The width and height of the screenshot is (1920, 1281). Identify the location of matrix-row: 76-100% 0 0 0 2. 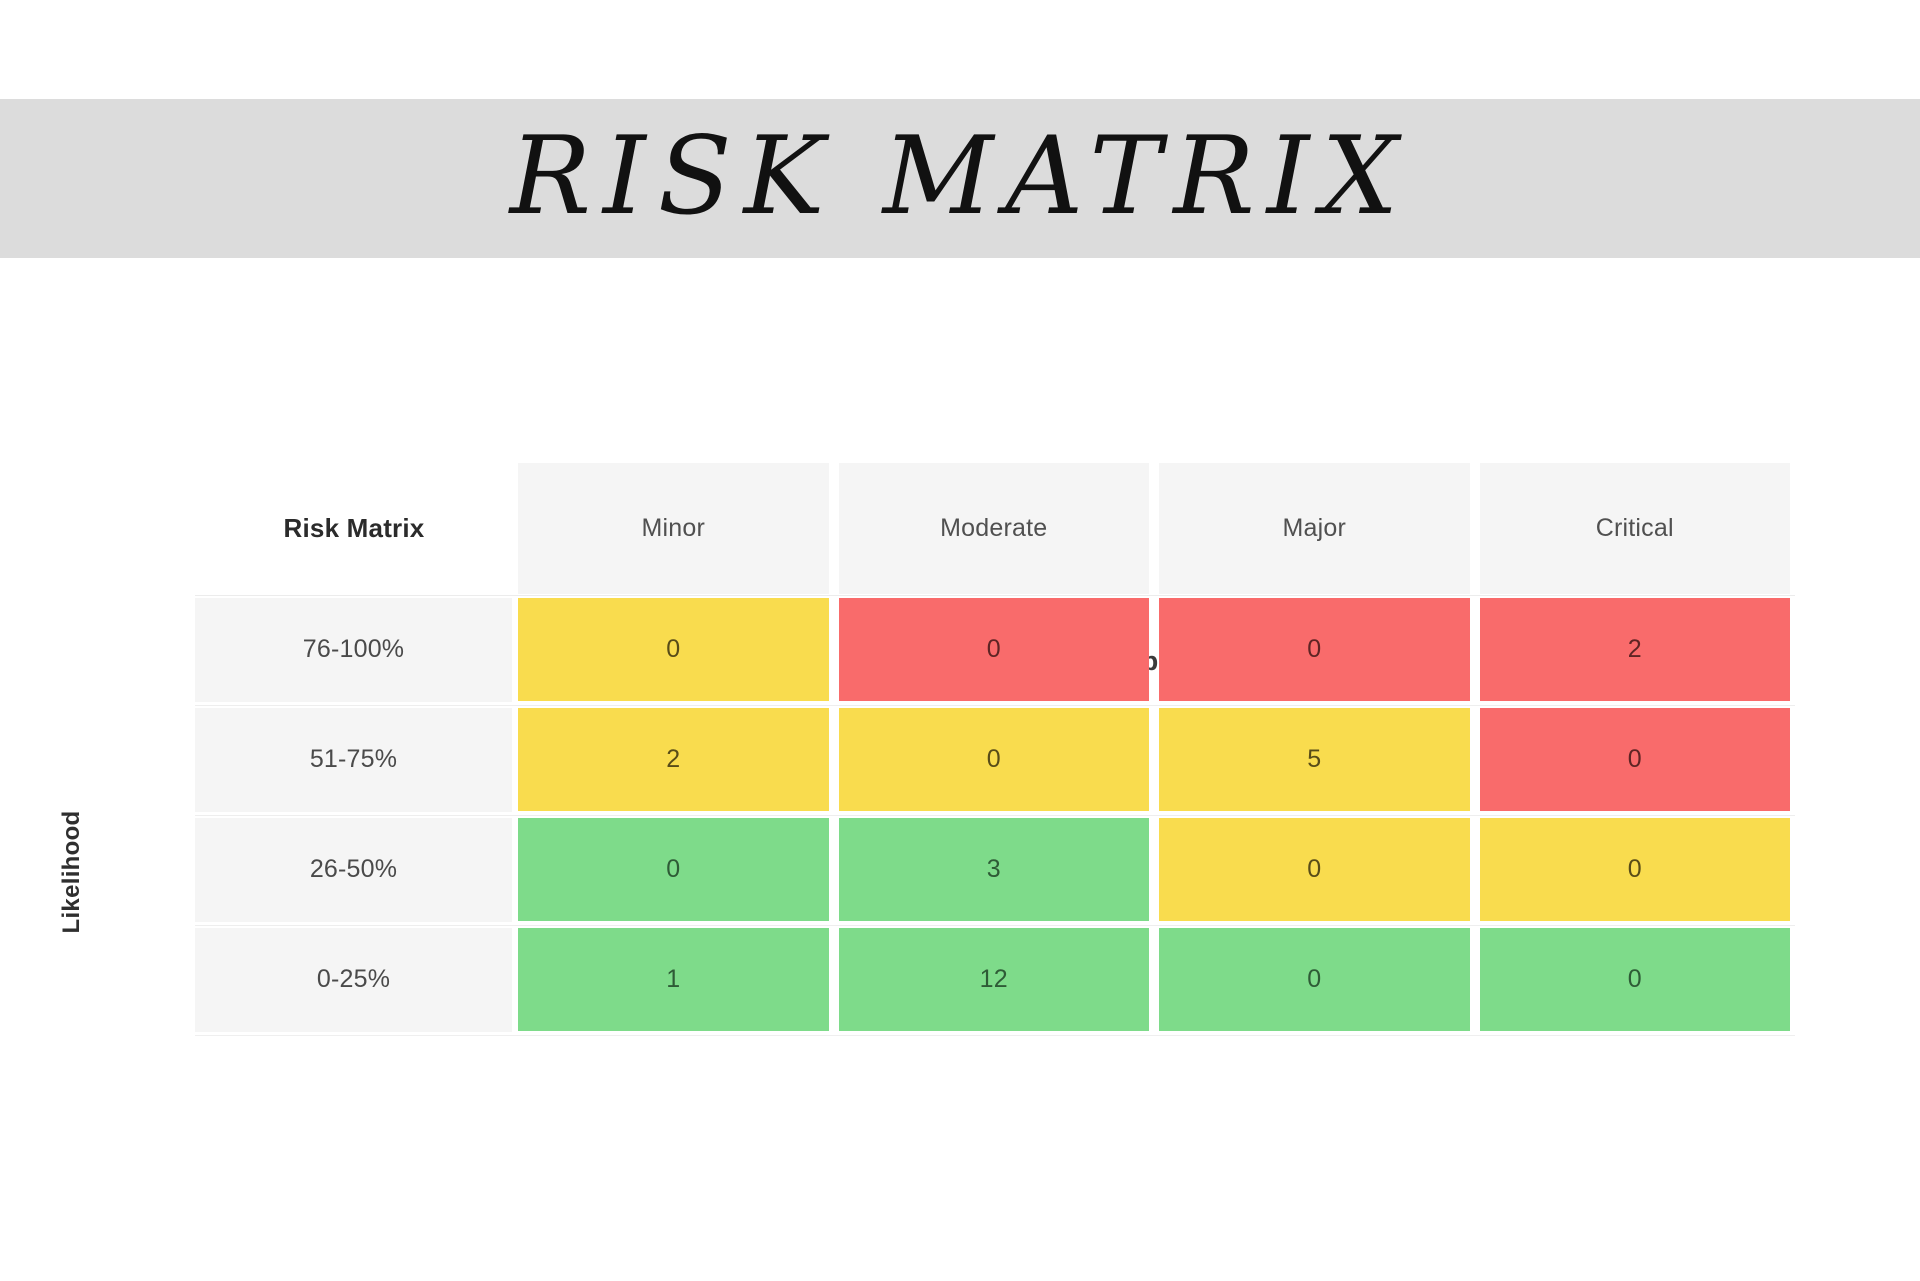
(995, 650).